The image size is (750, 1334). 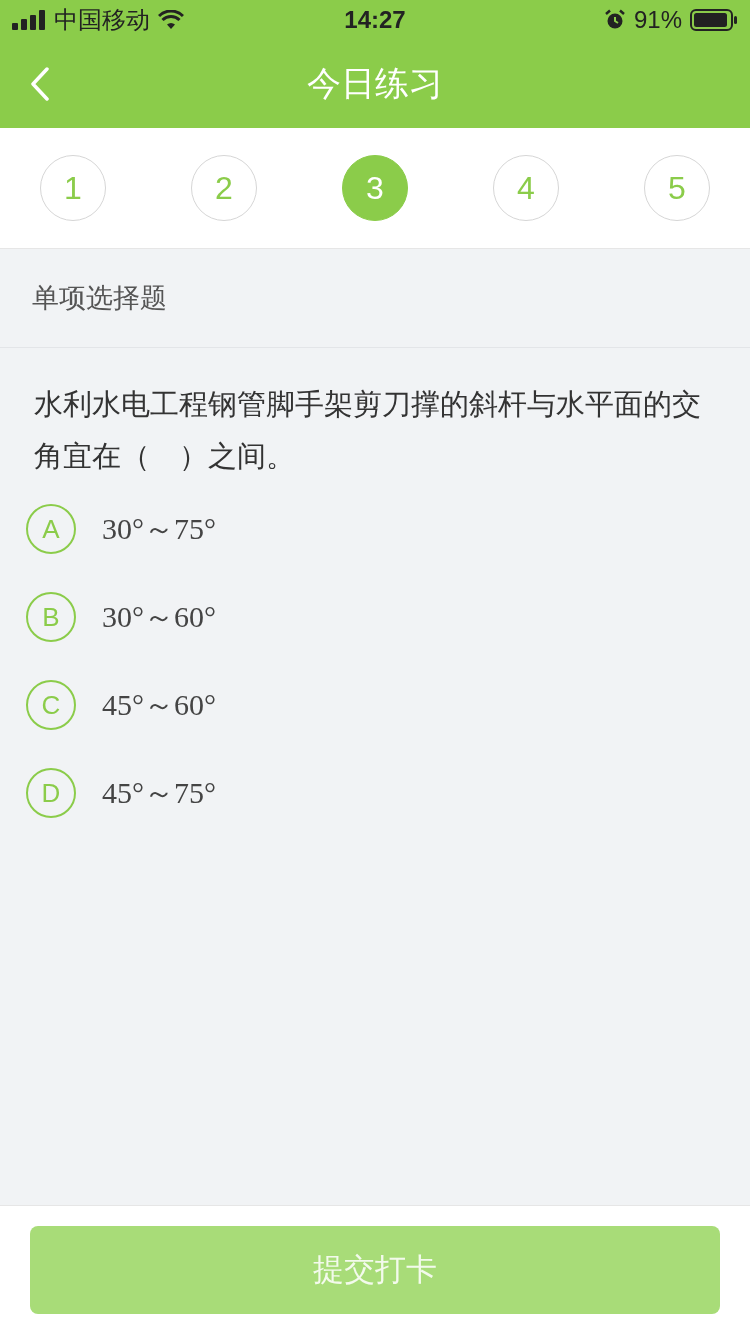 What do you see at coordinates (375, 188) in the screenshot?
I see `question-number-tab: 3` at bounding box center [375, 188].